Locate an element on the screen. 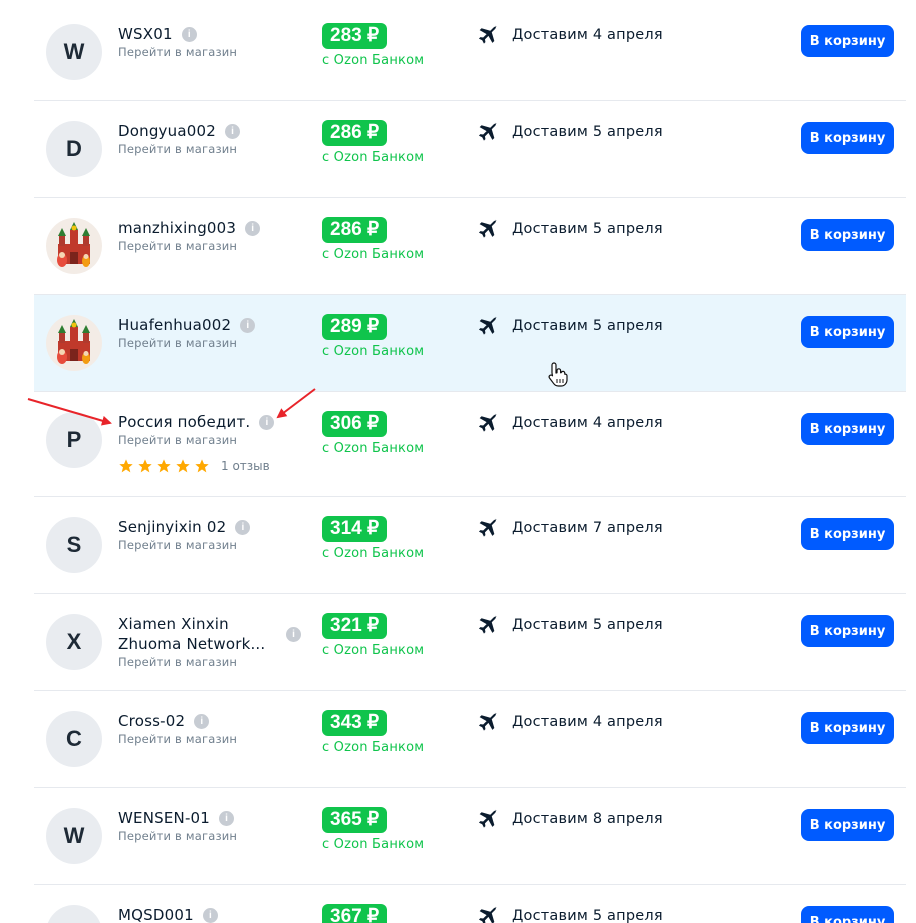  delivery-date: Доставим 8 апреля is located at coordinates (587, 819).